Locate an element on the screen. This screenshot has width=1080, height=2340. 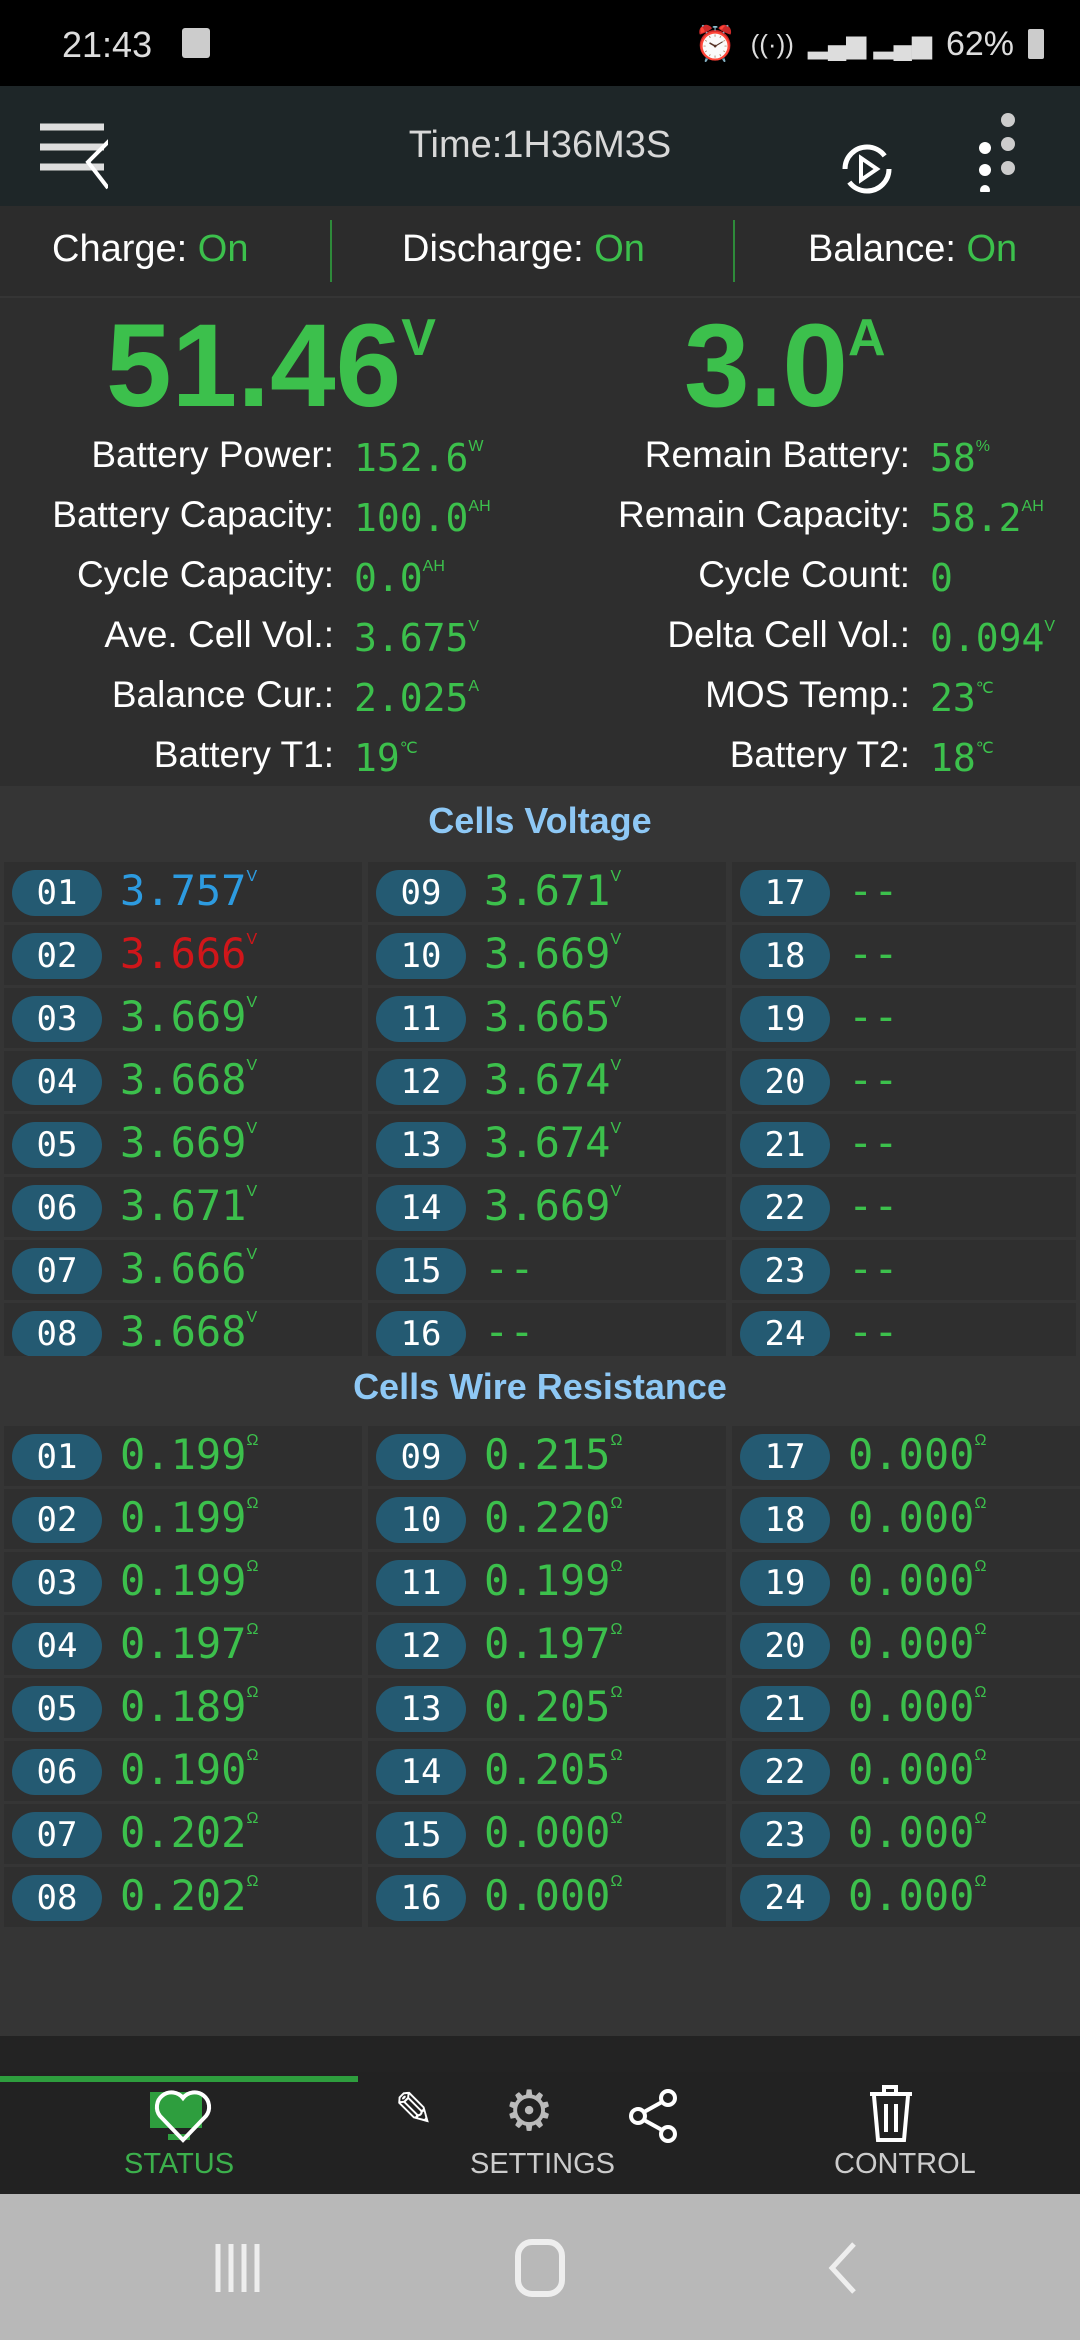
cell-number: 0.000 is located at coordinates (911, 1769).